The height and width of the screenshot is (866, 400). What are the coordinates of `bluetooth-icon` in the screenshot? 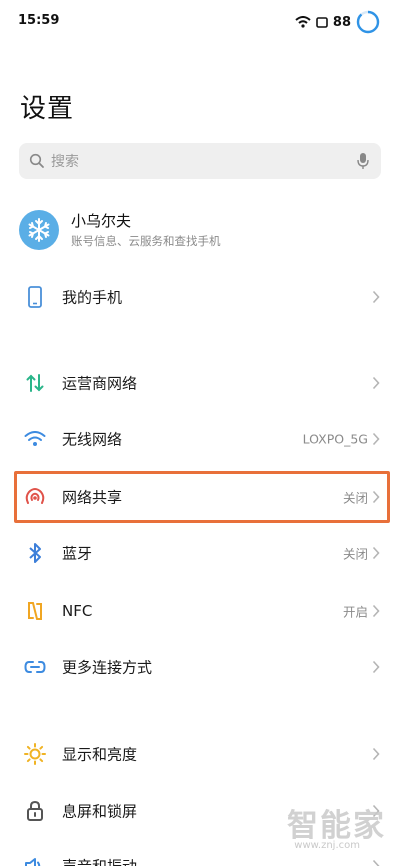 It's located at (35, 553).